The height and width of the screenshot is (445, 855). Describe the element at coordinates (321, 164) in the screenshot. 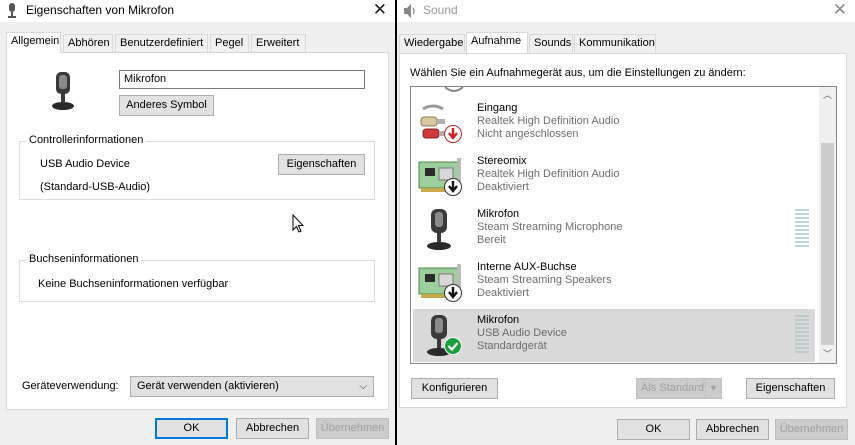

I see `controller-properties-button: Eigenschaften` at that location.